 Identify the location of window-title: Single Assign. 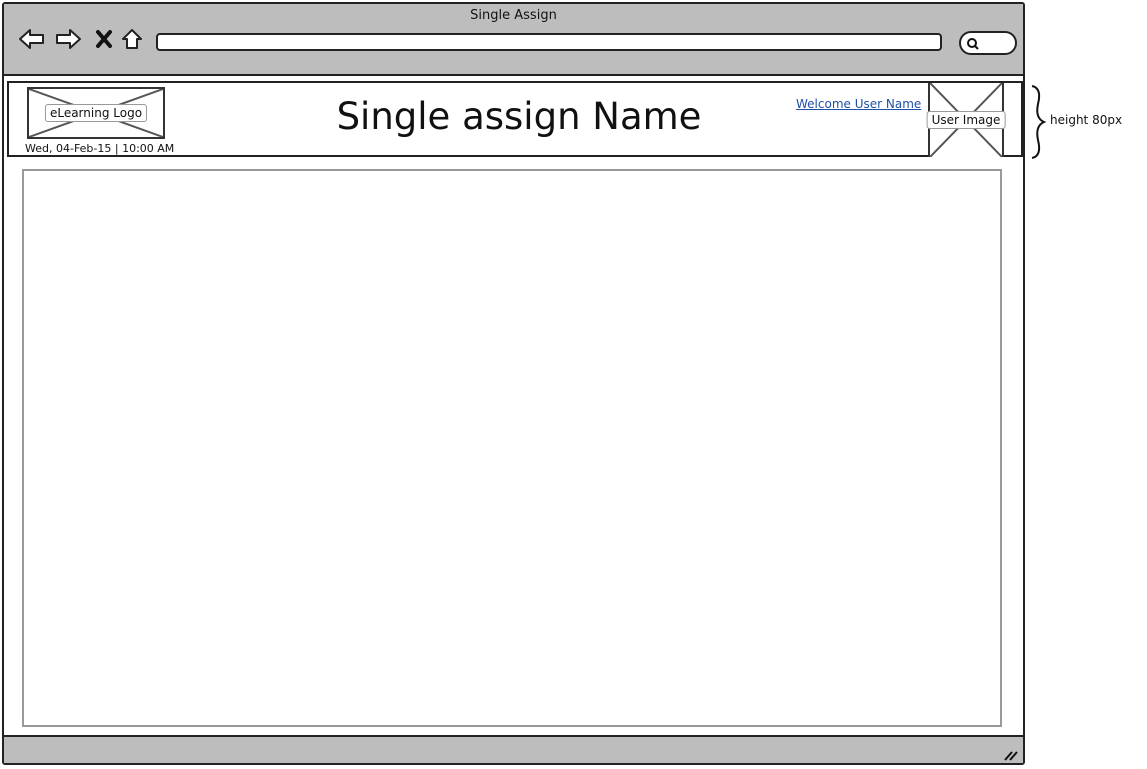
(513, 15).